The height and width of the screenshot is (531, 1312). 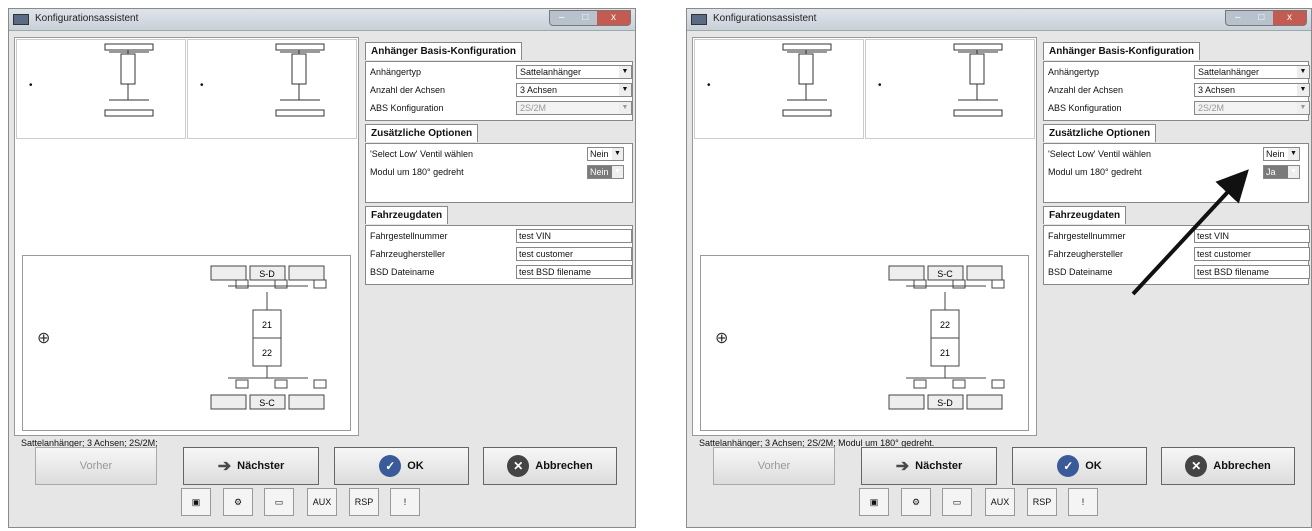 I want to click on module-bottom-label: 22, so click(x=267, y=353).